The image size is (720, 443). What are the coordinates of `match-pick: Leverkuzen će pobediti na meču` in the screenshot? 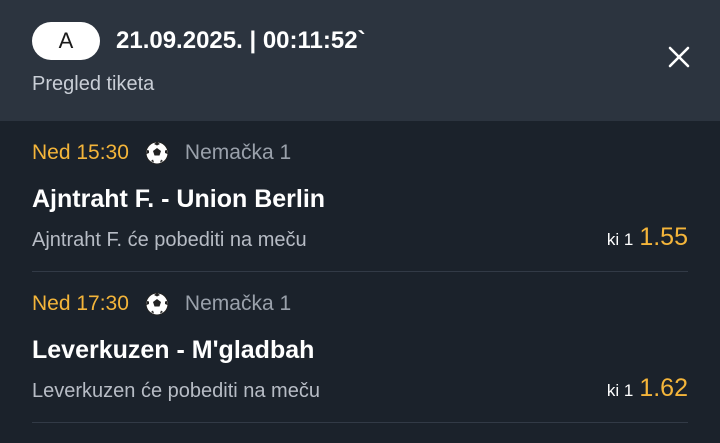 It's located at (176, 391).